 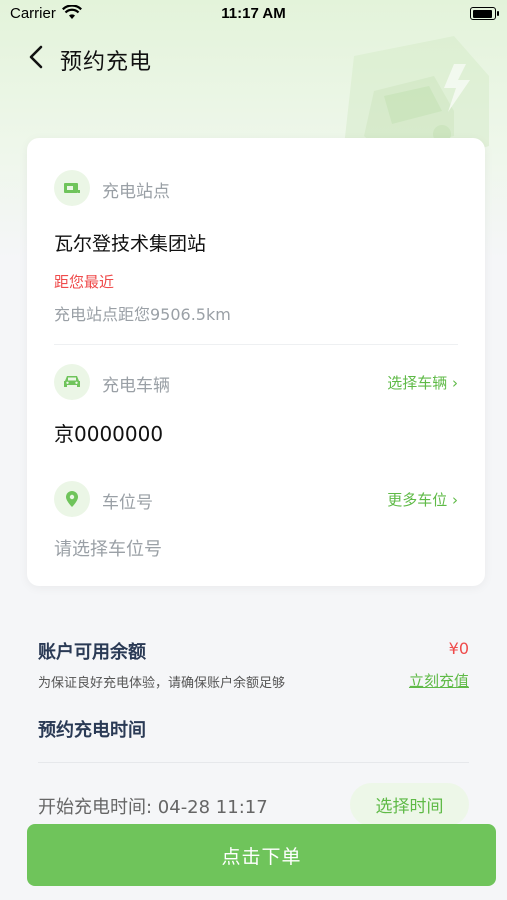 What do you see at coordinates (458, 648) in the screenshot?
I see `balance-amount: ¥0` at bounding box center [458, 648].